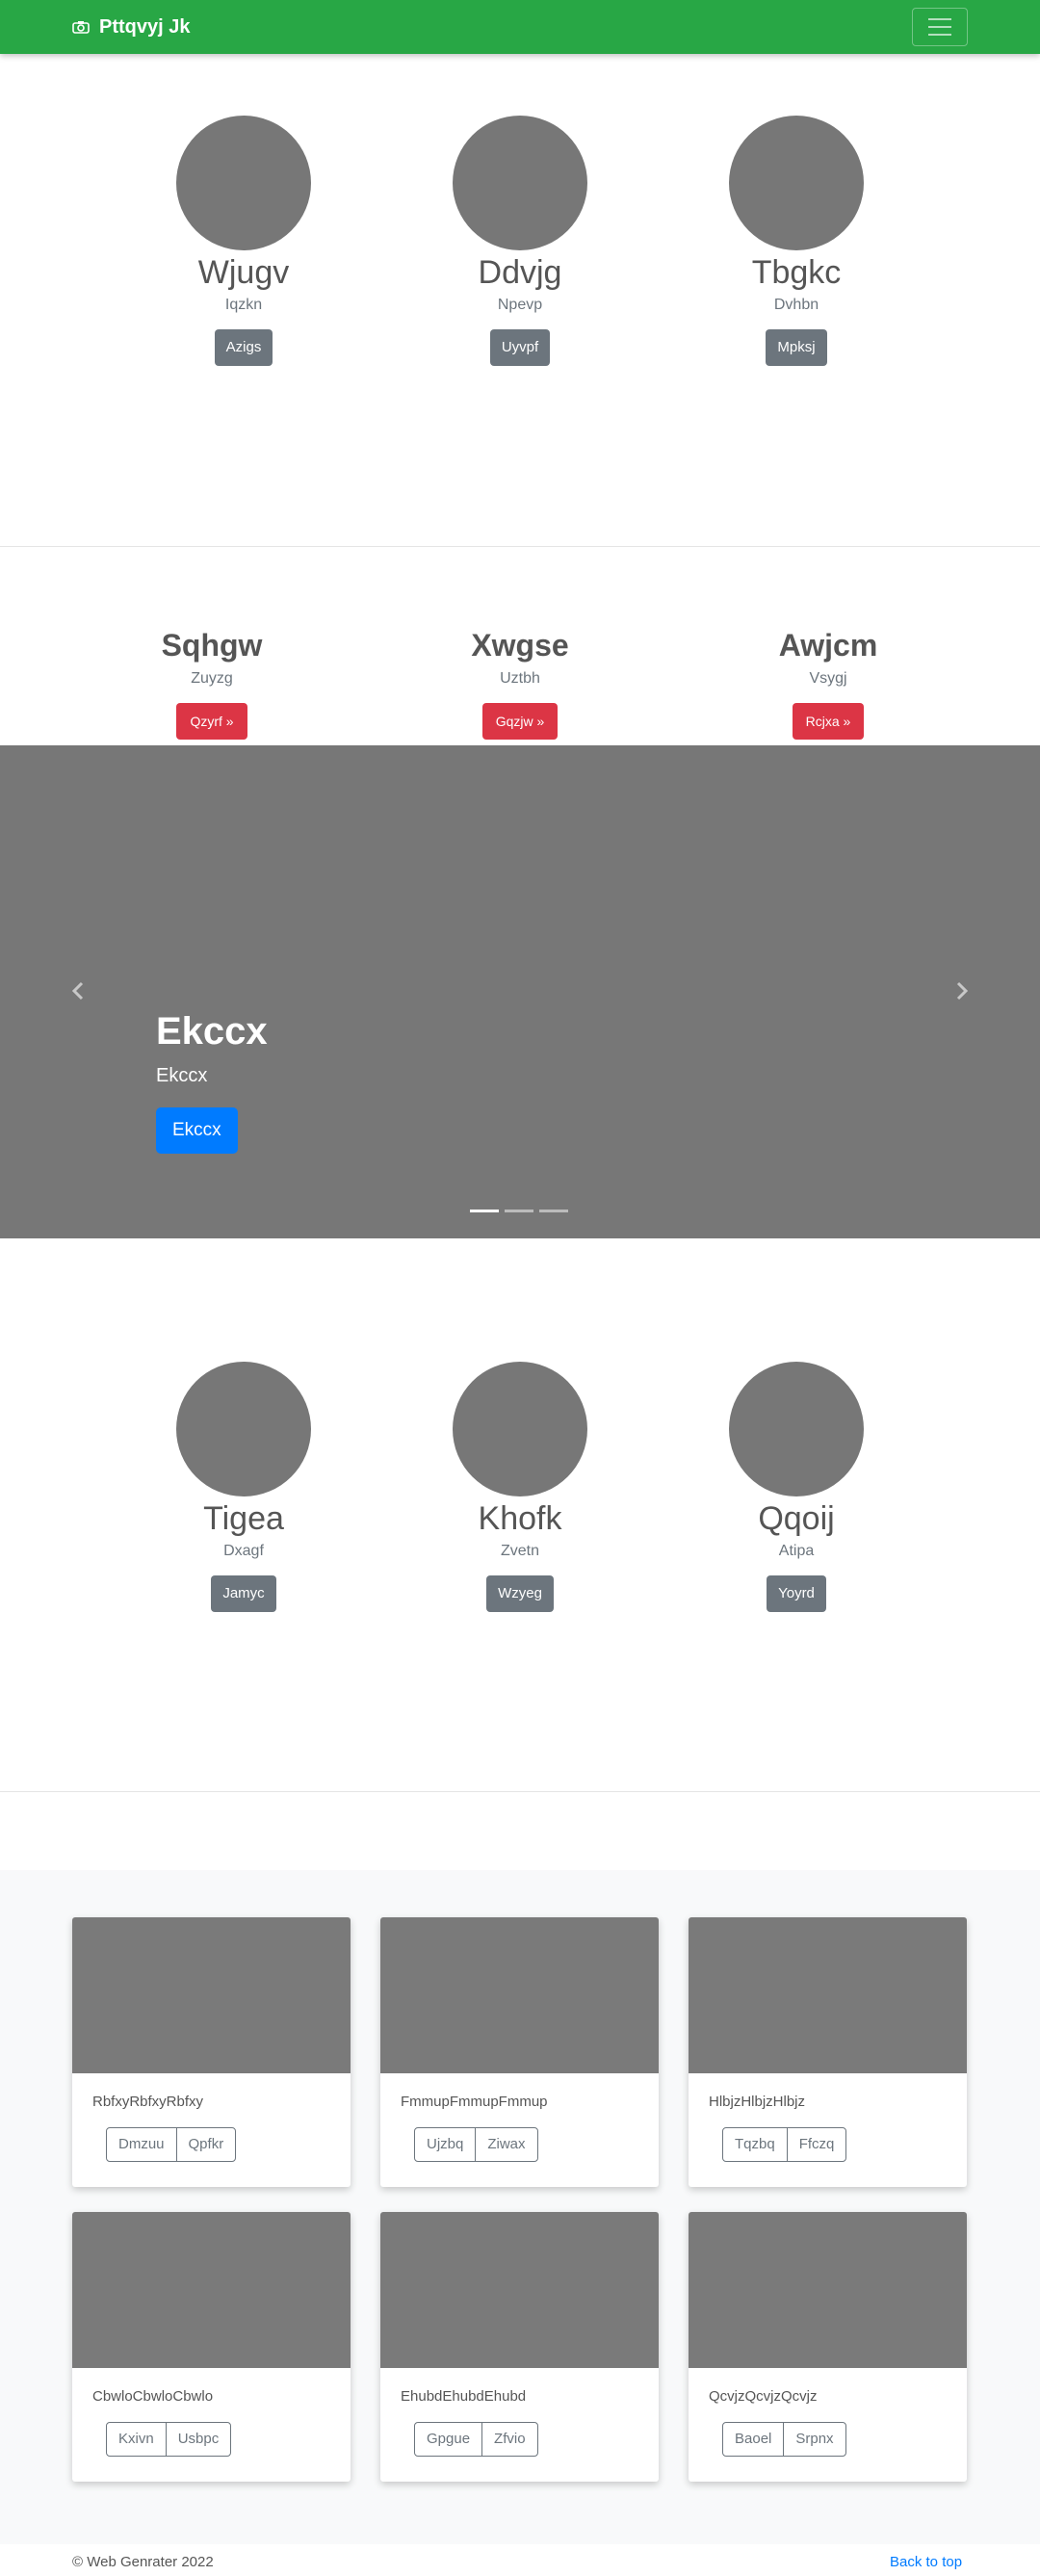  I want to click on member-name: Ddvjg, so click(520, 272).